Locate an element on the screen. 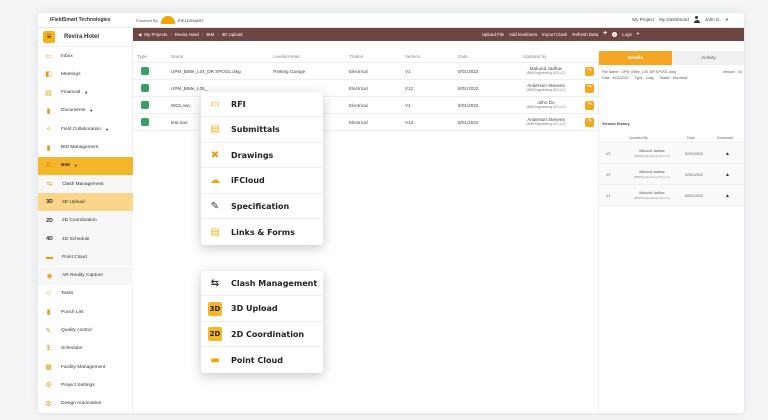  menu-item-label: 2D Coordination is located at coordinates (268, 334).